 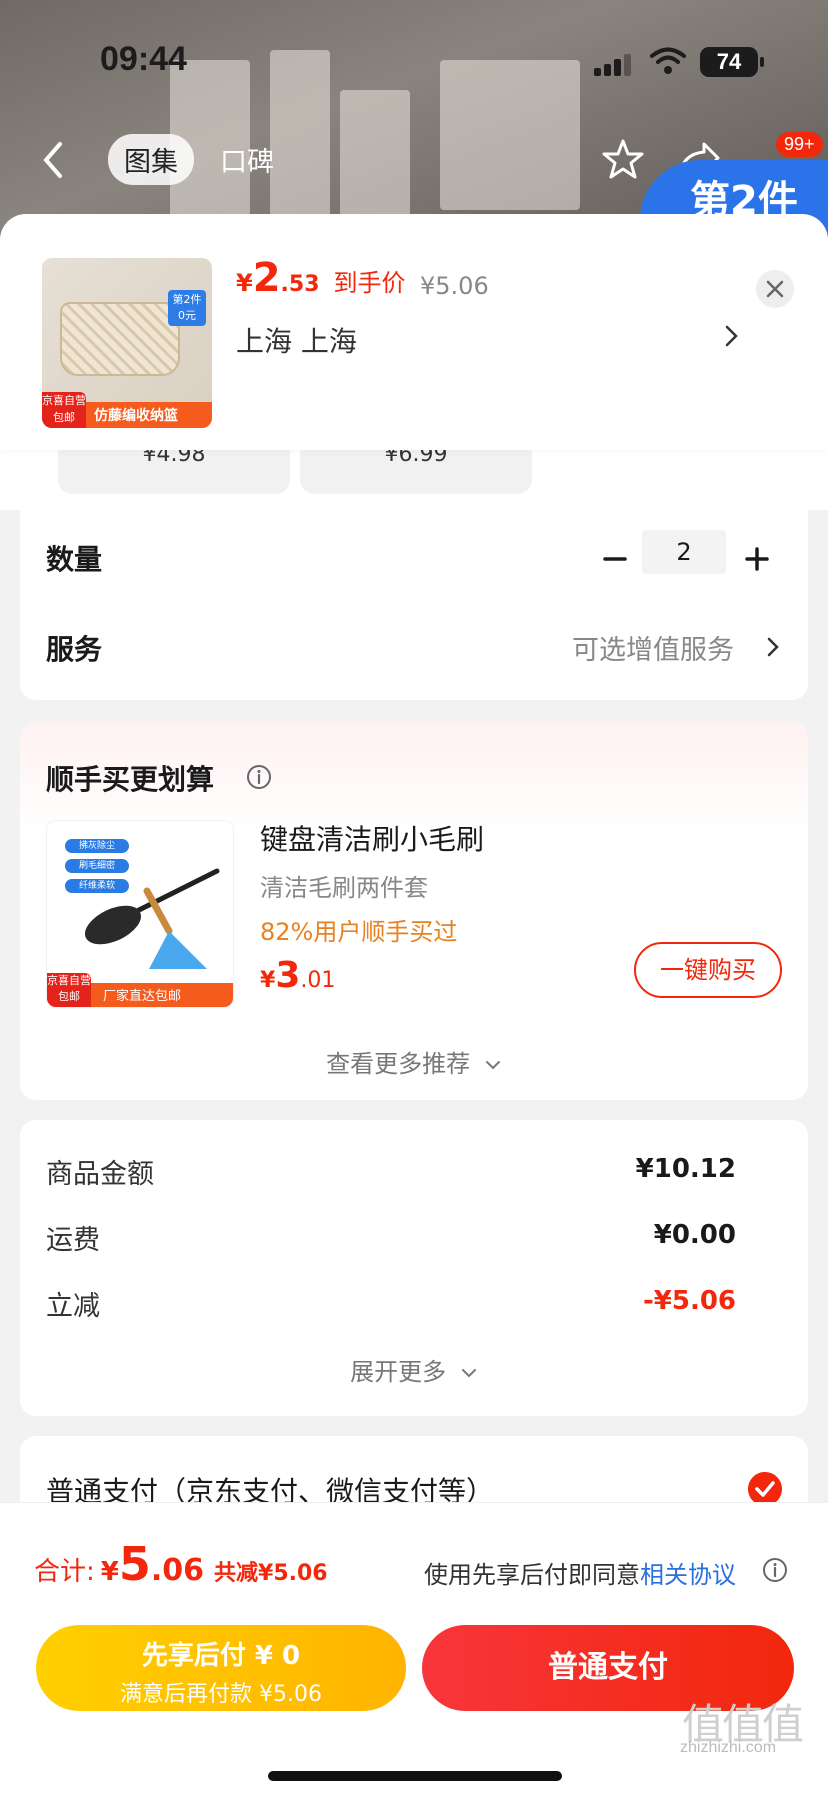 I want to click on fee-value-goods: ¥10.12, so click(x=685, y=1169).